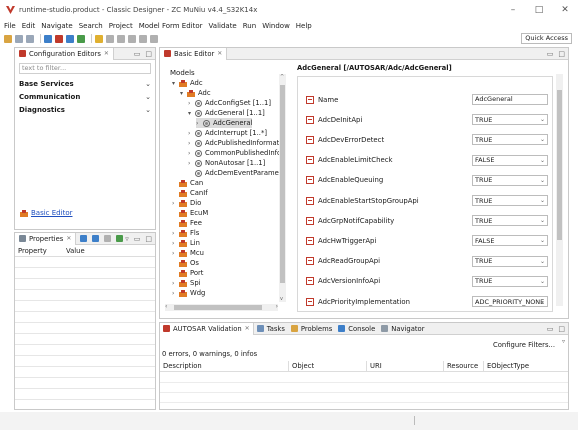 Image resolution: width=578 pixels, height=430 pixels. Describe the element at coordinates (559, 190) in the screenshot. I see `form-scrollbar` at that location.